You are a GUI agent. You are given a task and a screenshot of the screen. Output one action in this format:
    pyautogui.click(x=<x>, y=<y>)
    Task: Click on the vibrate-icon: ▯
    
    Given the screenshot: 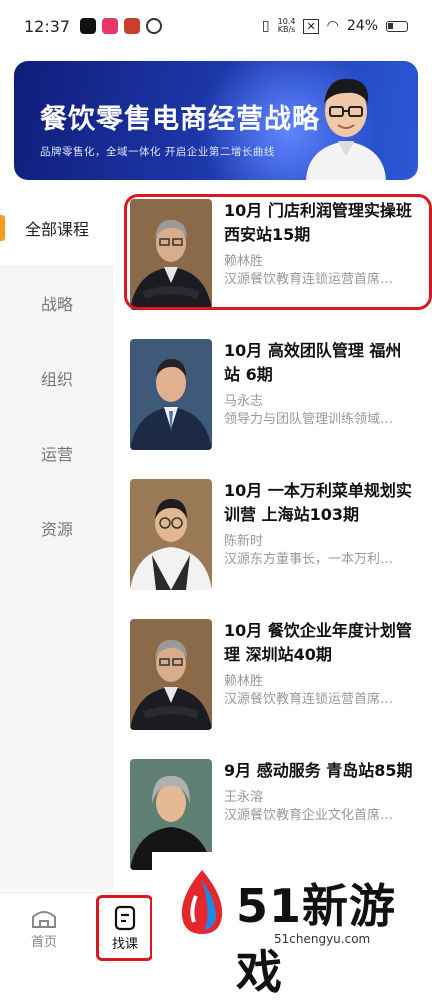 What is the action you would take?
    pyautogui.click(x=265, y=26)
    